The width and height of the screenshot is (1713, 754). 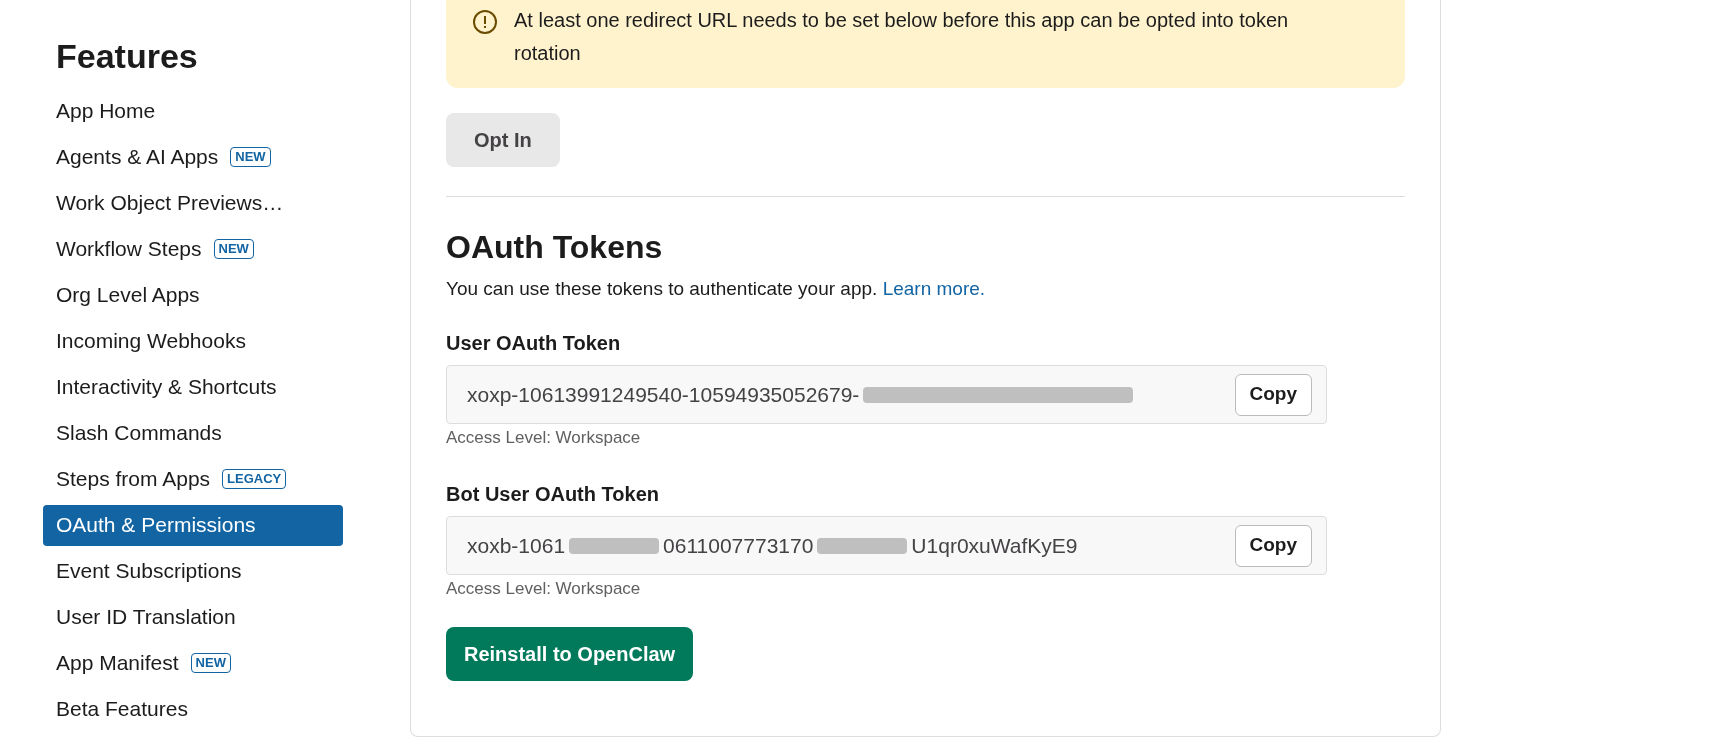 I want to click on sidebar-item-label: Org Level Apps, so click(x=128, y=295).